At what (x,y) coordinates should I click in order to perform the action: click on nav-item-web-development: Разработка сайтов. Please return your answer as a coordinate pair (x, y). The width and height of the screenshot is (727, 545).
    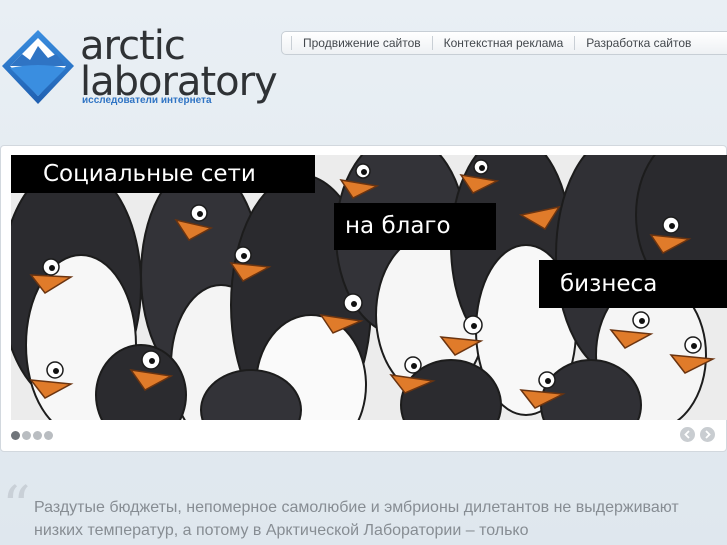
    Looking at the image, I should click on (638, 43).